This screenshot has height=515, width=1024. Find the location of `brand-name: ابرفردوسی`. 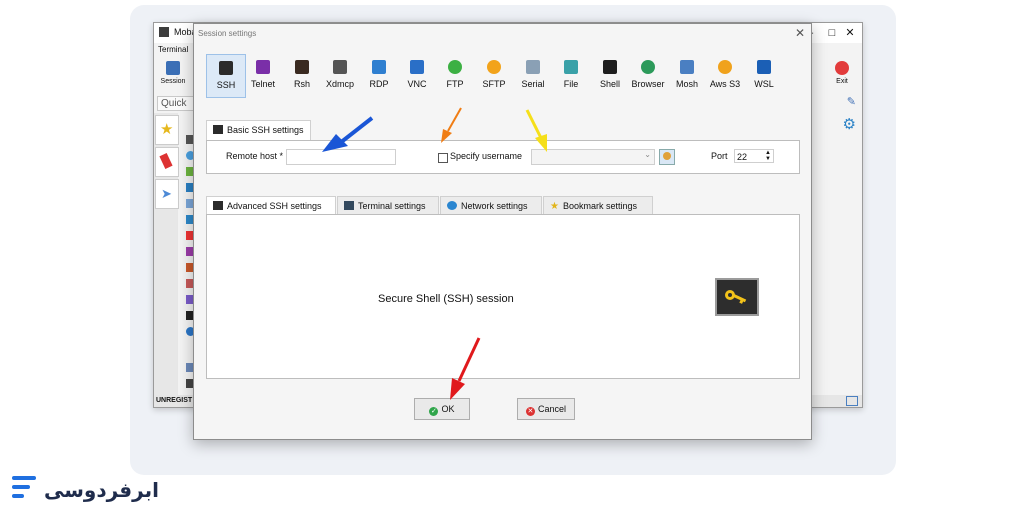

brand-name: ابرفردوسی is located at coordinates (101, 491).